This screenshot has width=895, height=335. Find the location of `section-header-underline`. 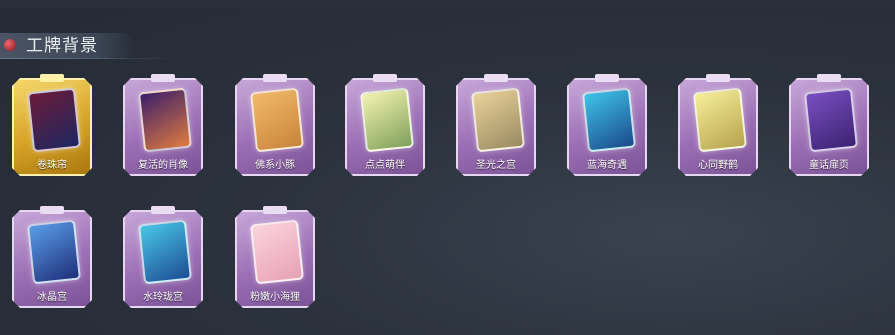

section-header-underline is located at coordinates (90, 58).